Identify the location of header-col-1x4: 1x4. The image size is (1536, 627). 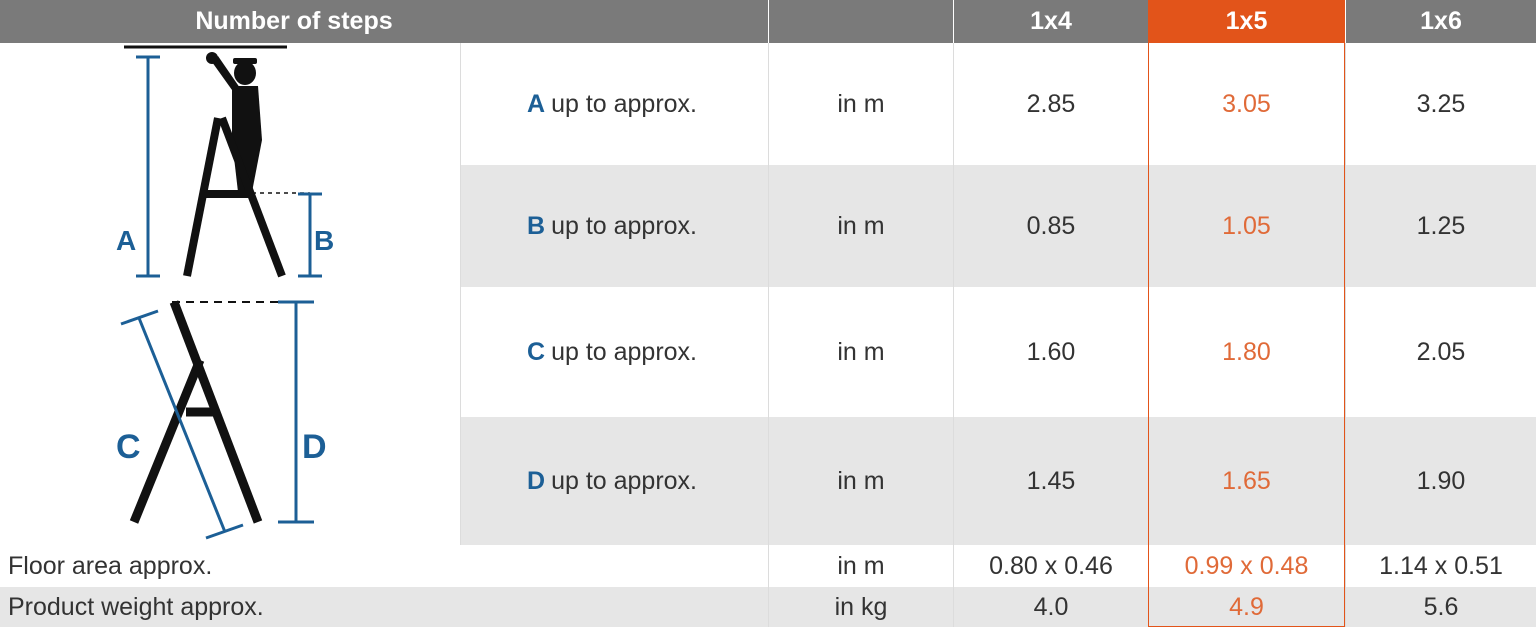
(1051, 21).